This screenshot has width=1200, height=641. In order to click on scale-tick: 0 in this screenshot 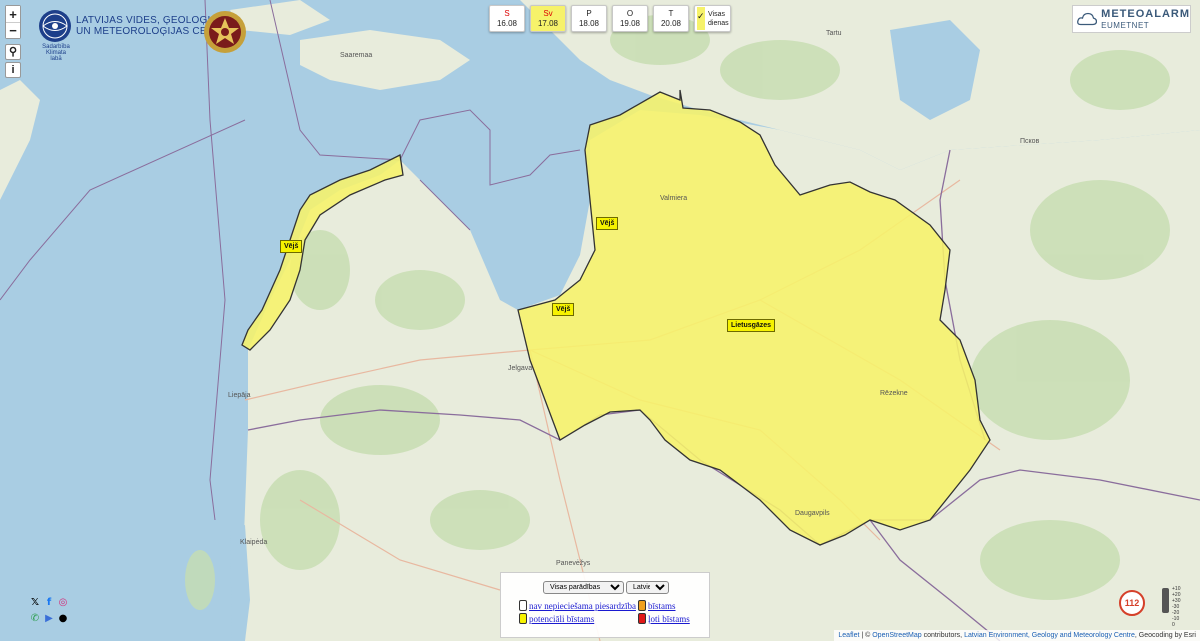, I will do `click(1173, 625)`.